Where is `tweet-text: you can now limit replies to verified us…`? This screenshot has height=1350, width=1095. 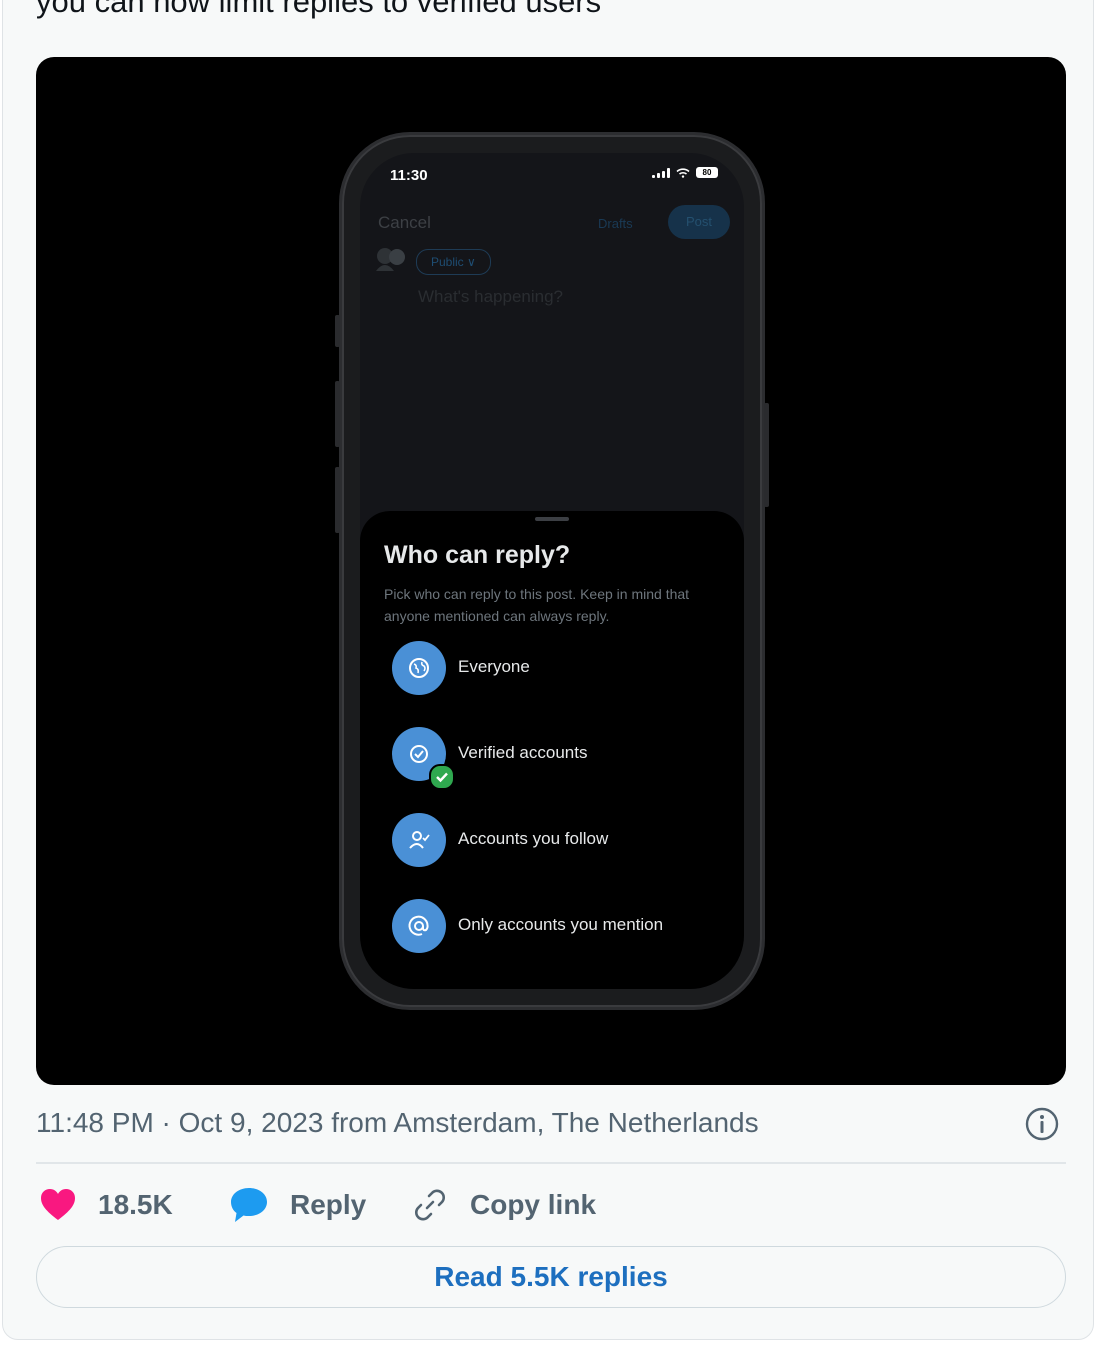
tweet-text: you can now limit replies to verified us… is located at coordinates (319, 9).